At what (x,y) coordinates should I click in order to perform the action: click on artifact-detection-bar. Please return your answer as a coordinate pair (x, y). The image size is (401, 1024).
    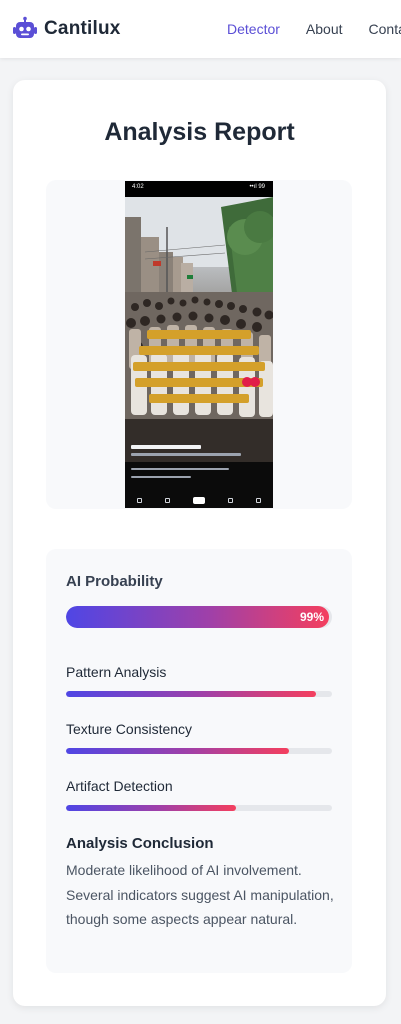
    Looking at the image, I should click on (199, 808).